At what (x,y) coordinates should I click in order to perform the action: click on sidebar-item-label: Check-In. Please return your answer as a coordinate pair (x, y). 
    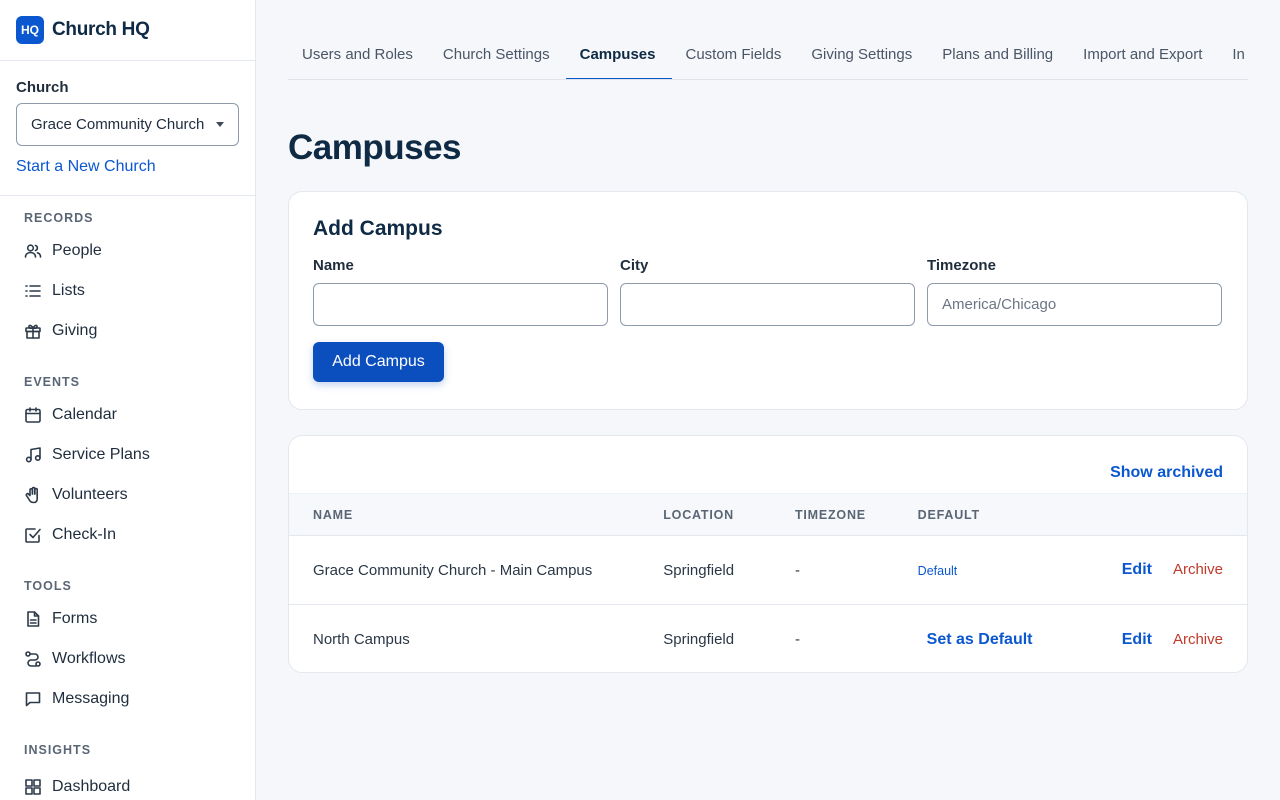
    Looking at the image, I should click on (84, 534).